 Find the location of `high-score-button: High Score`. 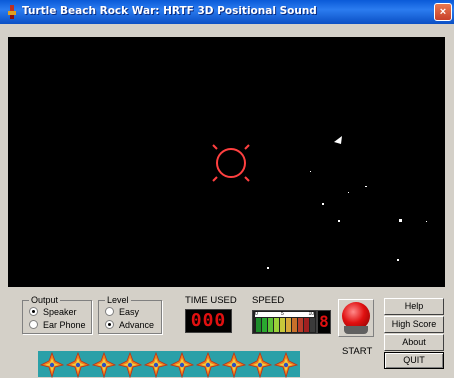

high-score-button: High Score is located at coordinates (414, 324).